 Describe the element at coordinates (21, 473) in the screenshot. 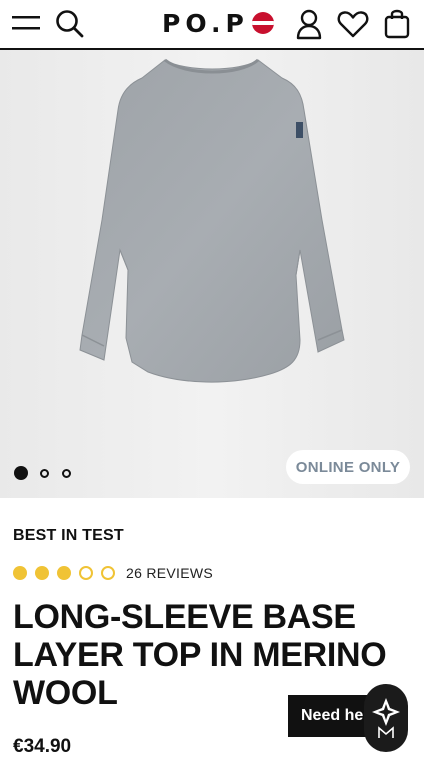

I see `carousel-dot-active` at that location.